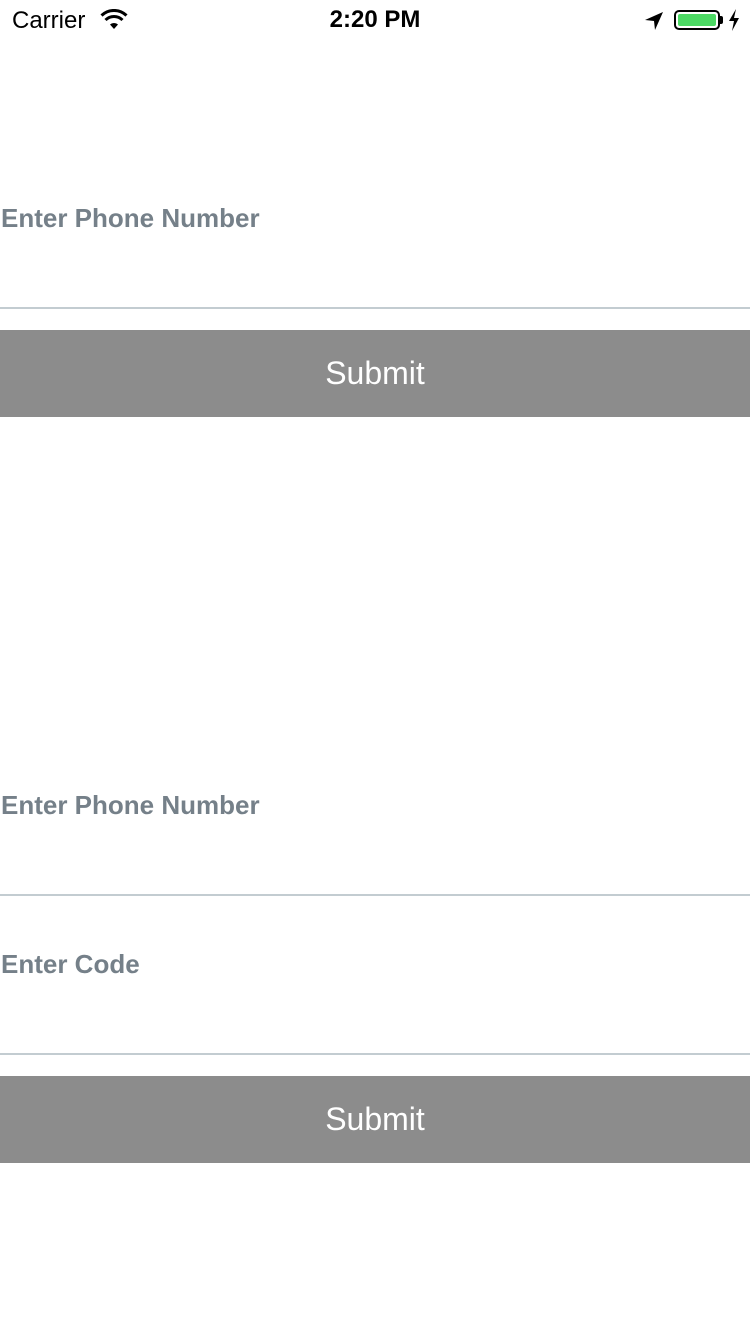 The image size is (750, 1334). What do you see at coordinates (734, 20) in the screenshot?
I see `charging-bolt-icon` at bounding box center [734, 20].